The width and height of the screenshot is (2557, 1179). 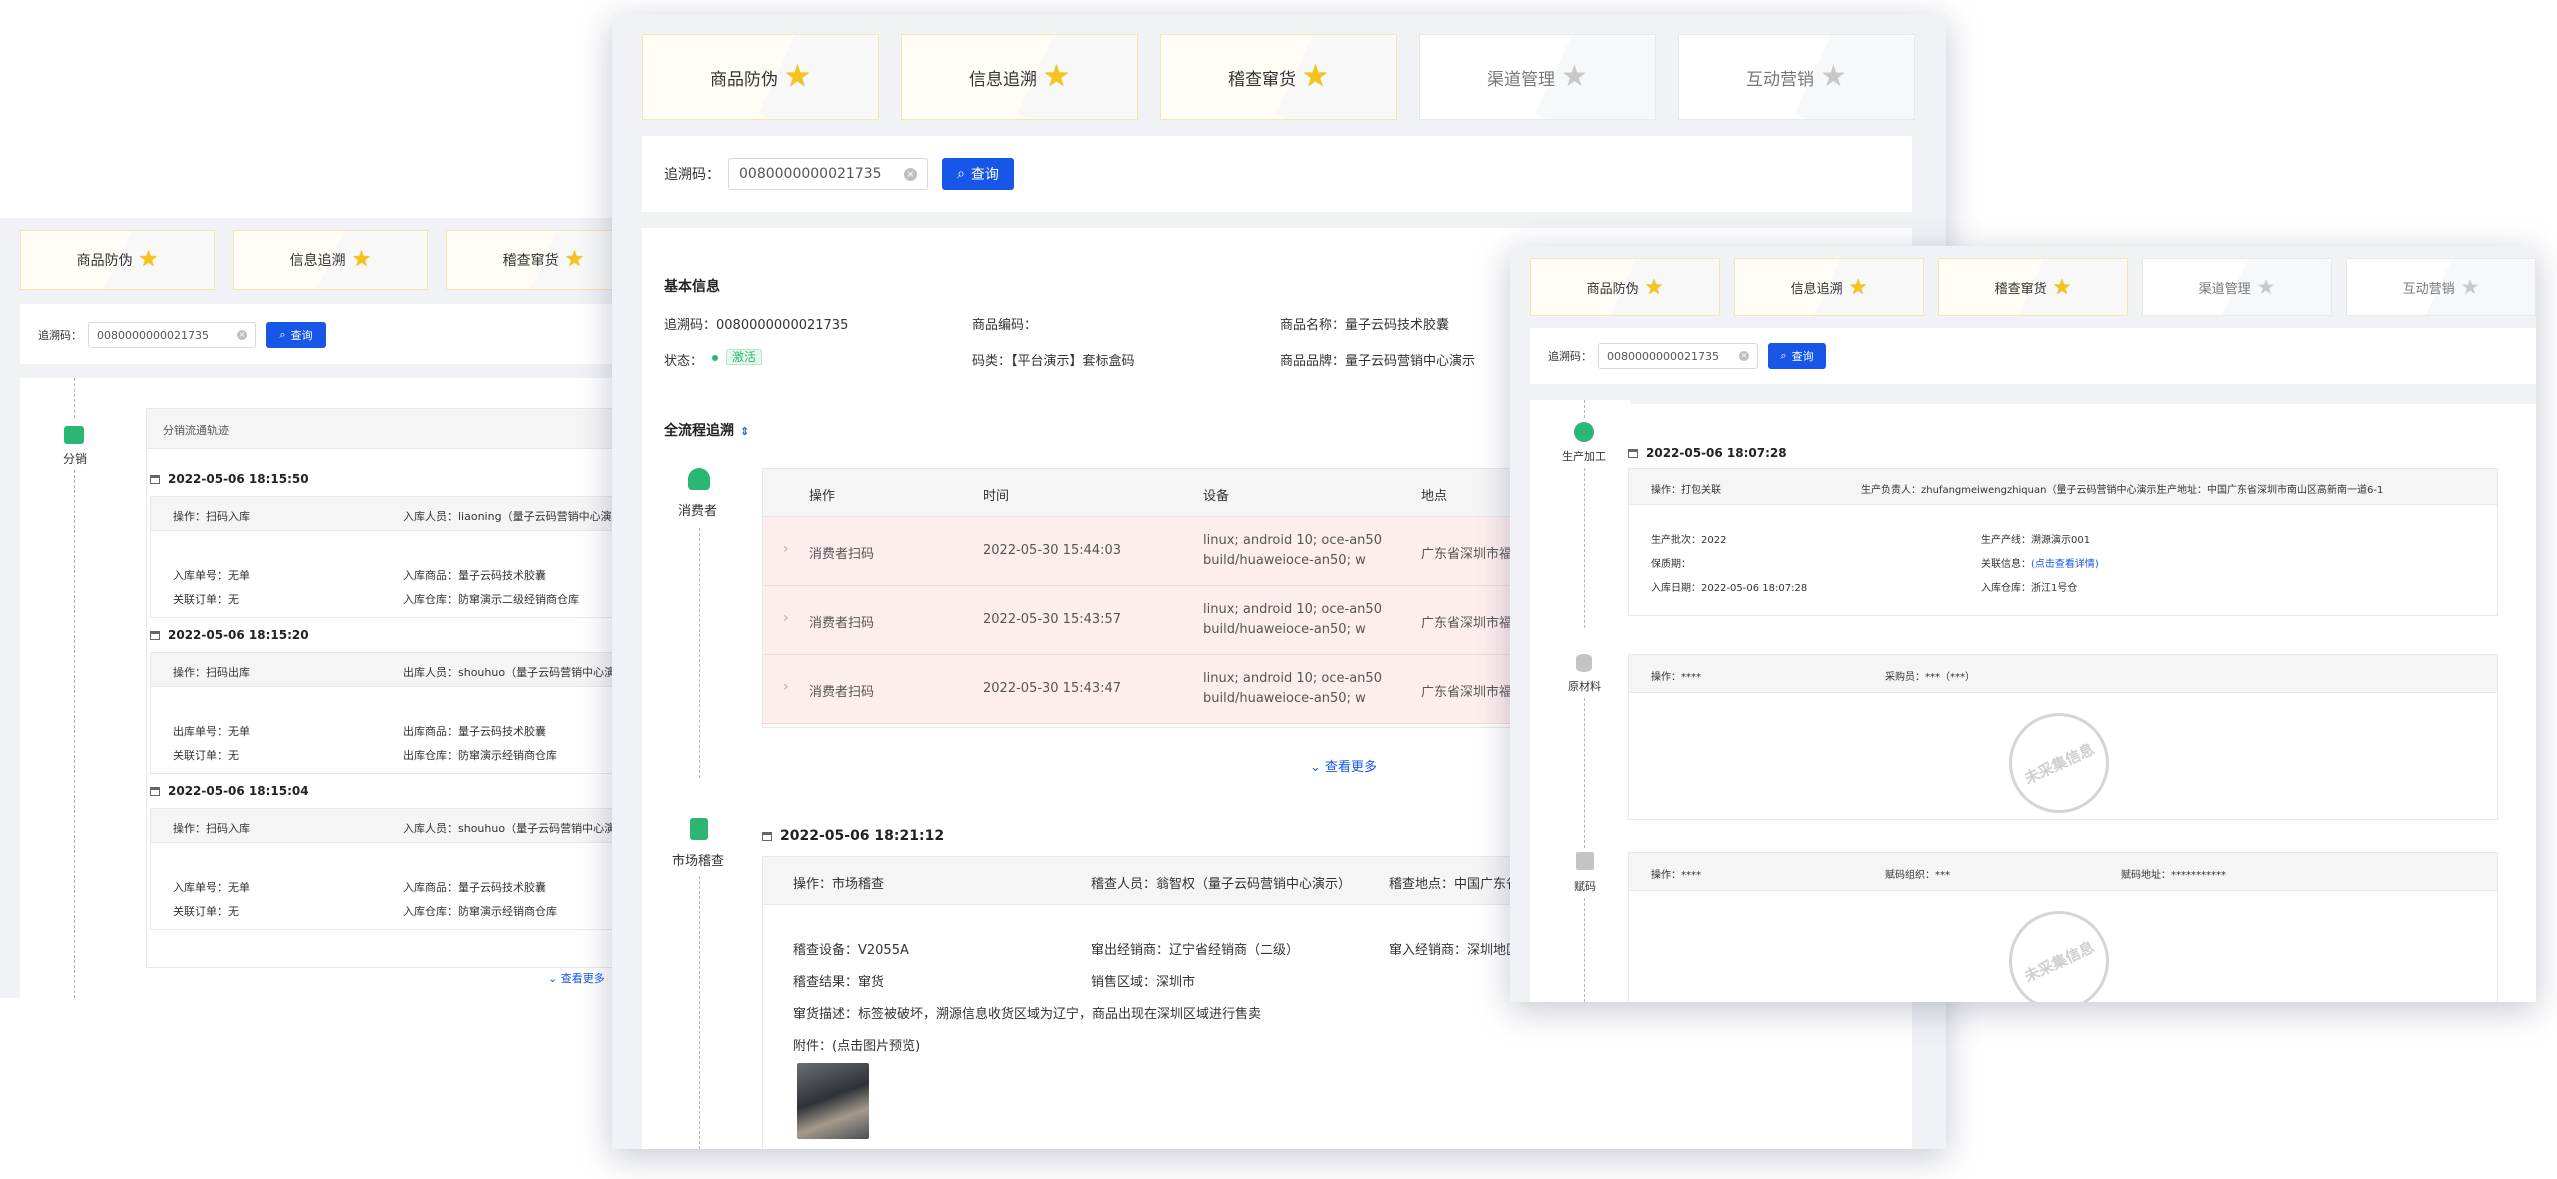 I want to click on prod-time-text: 2022-05-06 18:07:28, so click(x=1716, y=453).